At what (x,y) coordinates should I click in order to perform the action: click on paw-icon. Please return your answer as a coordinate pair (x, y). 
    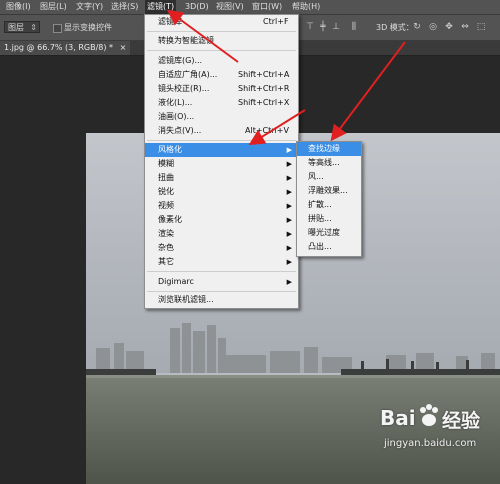
    Looking at the image, I should click on (429, 415).